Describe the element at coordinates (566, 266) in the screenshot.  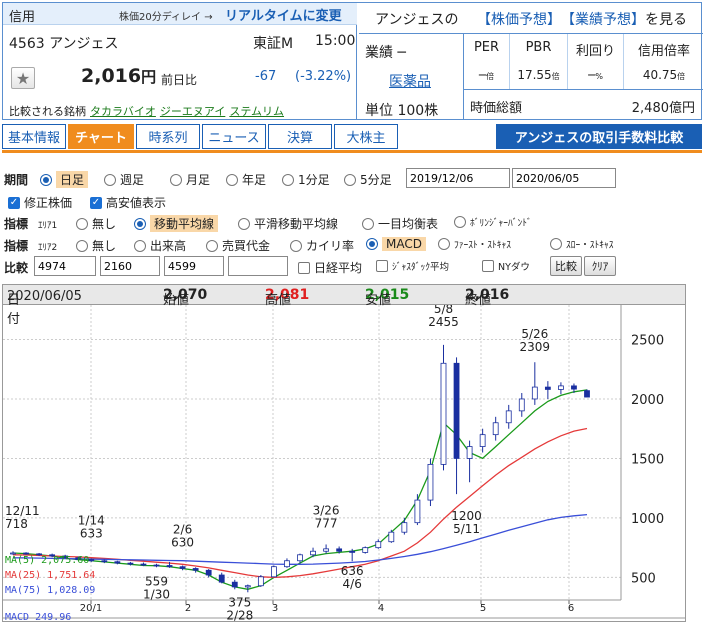
I see `compare-button: 比較` at that location.